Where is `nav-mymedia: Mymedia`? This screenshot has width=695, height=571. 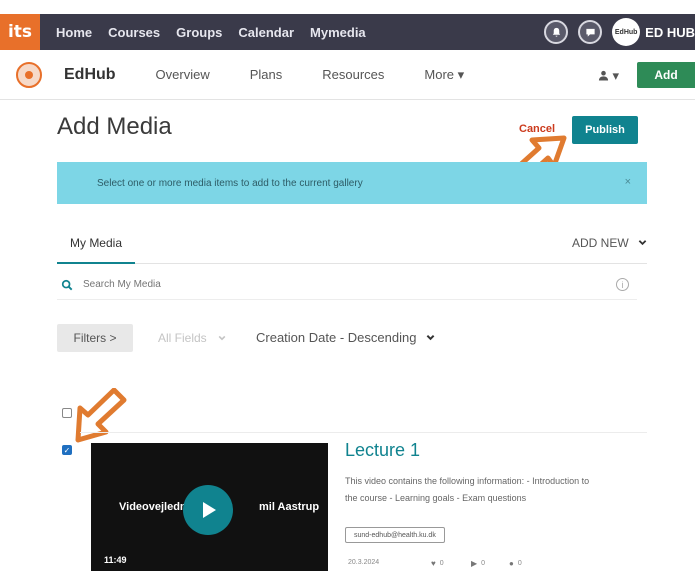
nav-mymedia: Mymedia is located at coordinates (338, 32).